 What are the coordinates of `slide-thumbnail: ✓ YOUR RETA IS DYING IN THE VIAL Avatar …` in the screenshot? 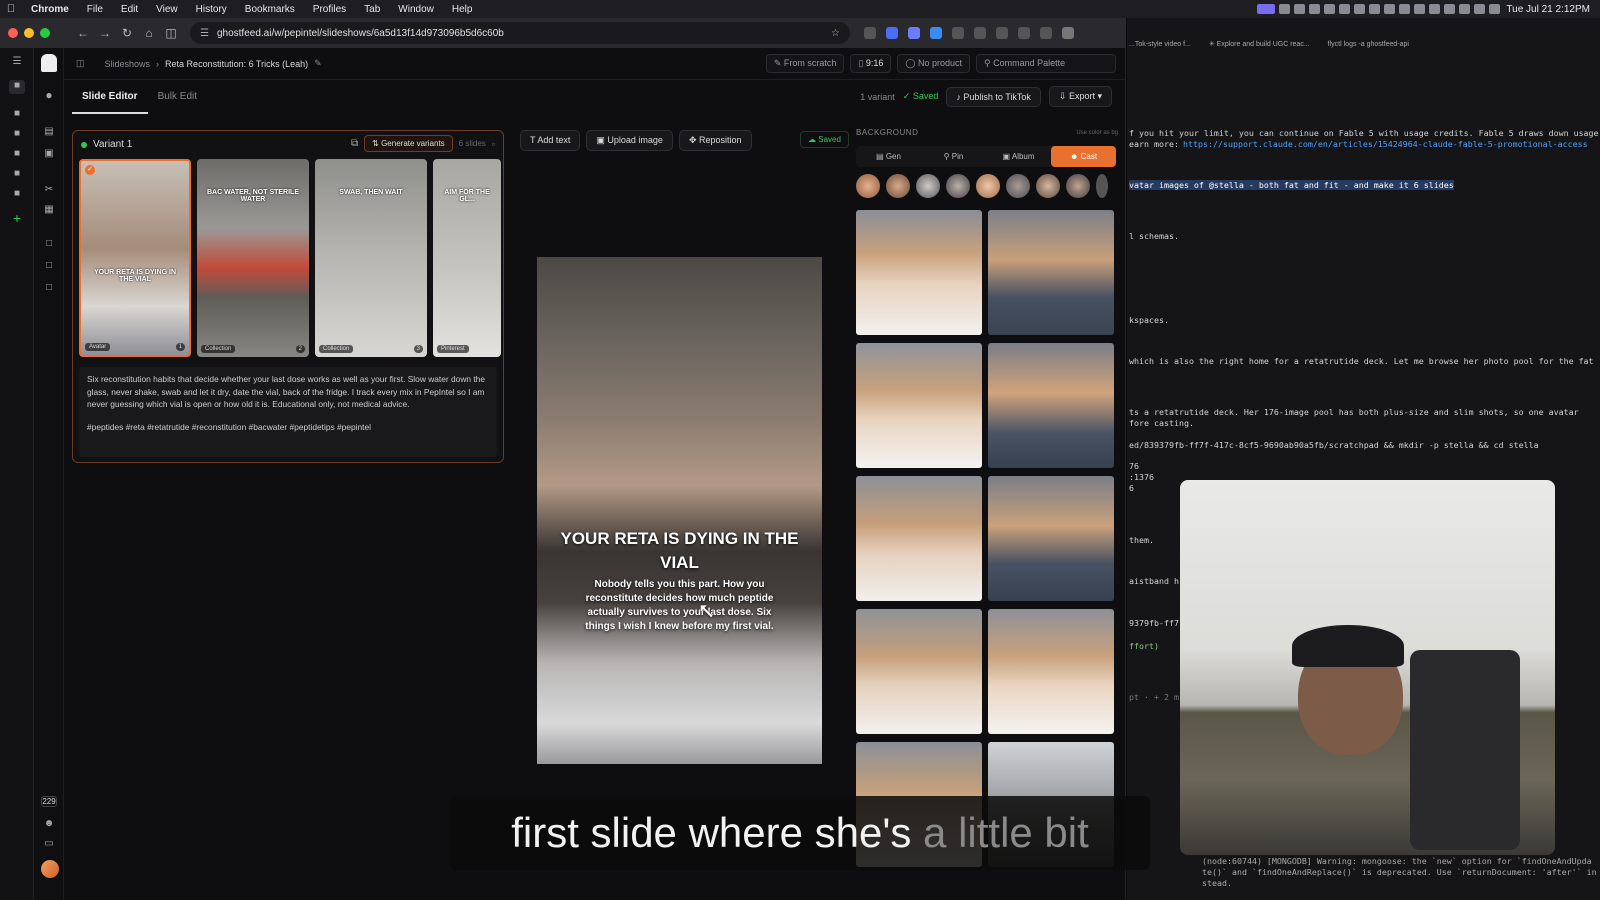 It's located at (135, 258).